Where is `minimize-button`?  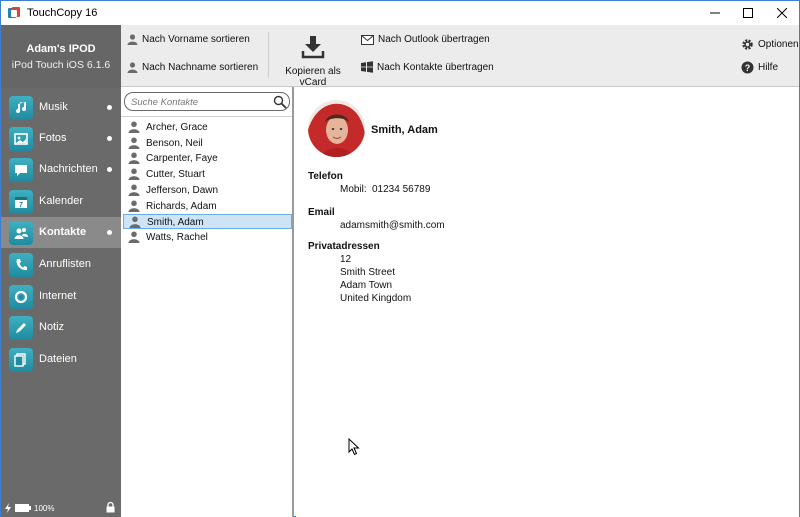 minimize-button is located at coordinates (715, 13).